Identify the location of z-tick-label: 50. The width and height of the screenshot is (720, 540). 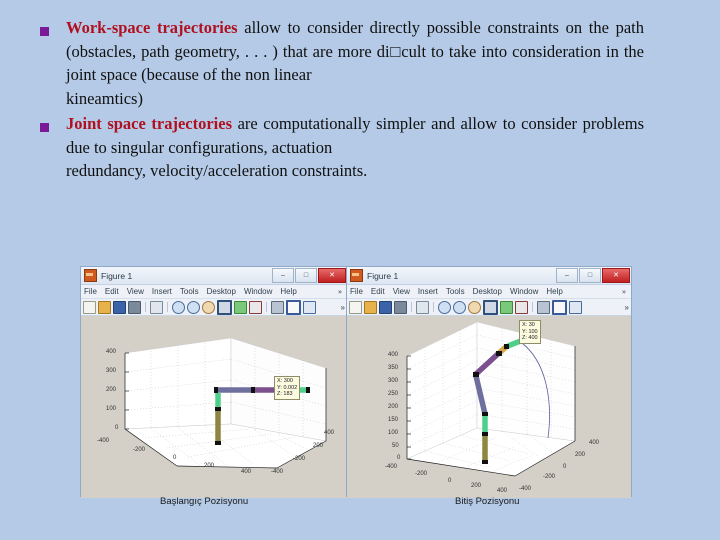
(395, 446).